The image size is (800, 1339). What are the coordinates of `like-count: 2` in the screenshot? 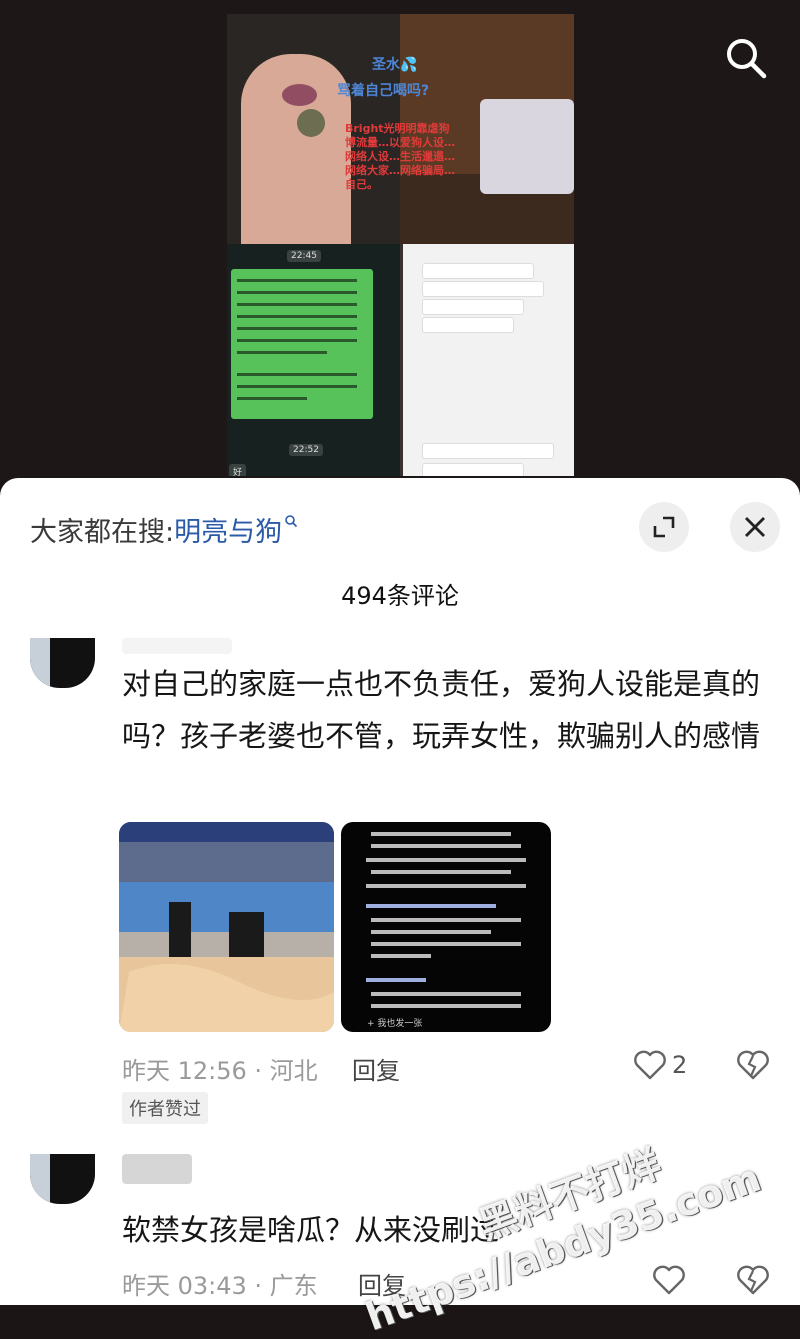 It's located at (680, 1065).